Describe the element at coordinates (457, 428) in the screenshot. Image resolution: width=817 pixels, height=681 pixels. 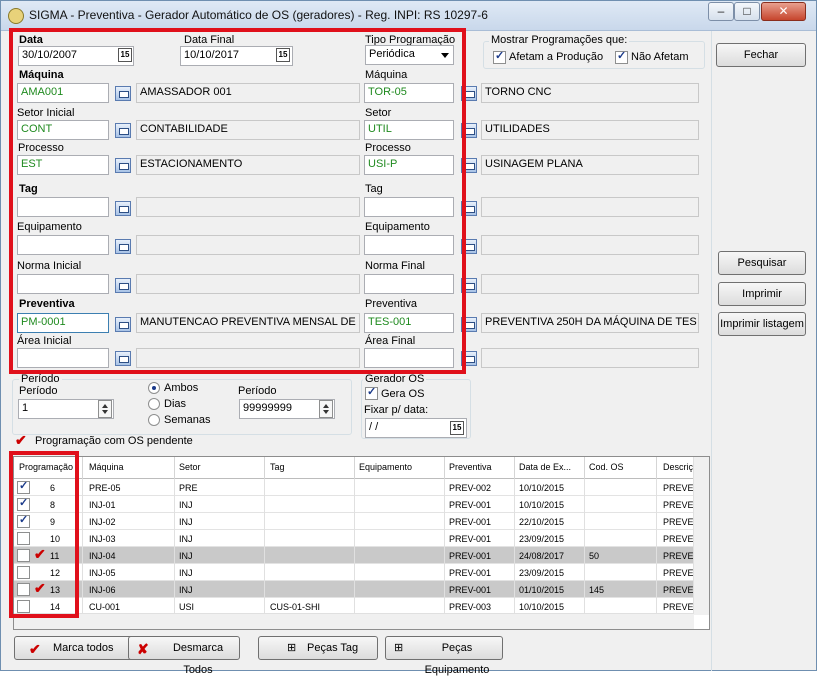
I see `calendar-icon: 15` at that location.